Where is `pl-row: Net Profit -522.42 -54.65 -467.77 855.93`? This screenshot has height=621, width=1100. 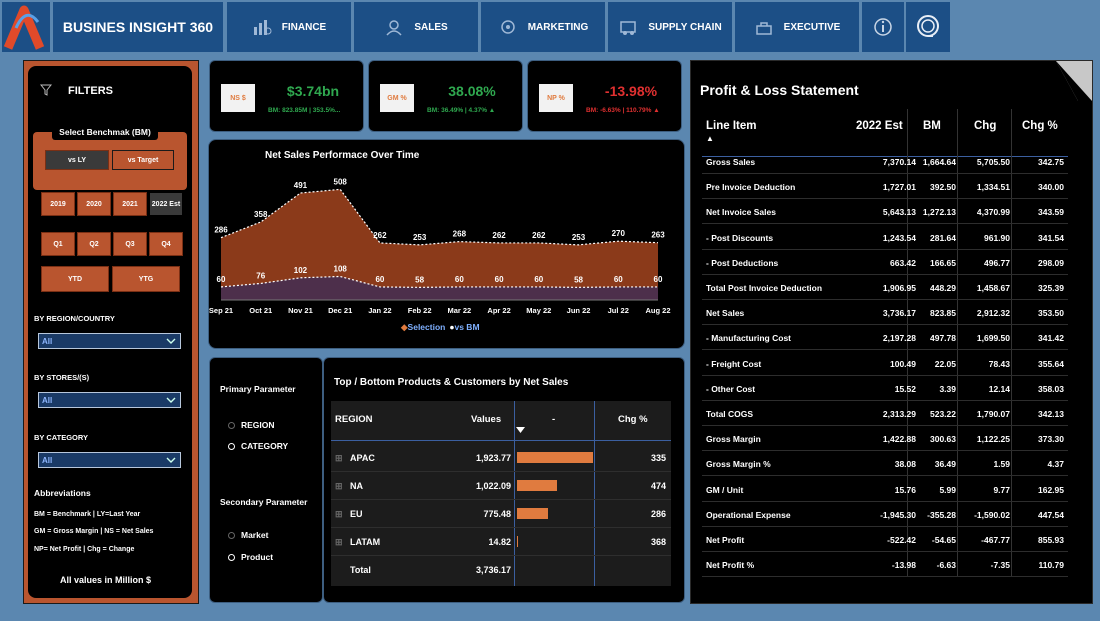
pl-row: Net Profit -522.42 -54.65 -467.77 855.93 is located at coordinates (885, 539).